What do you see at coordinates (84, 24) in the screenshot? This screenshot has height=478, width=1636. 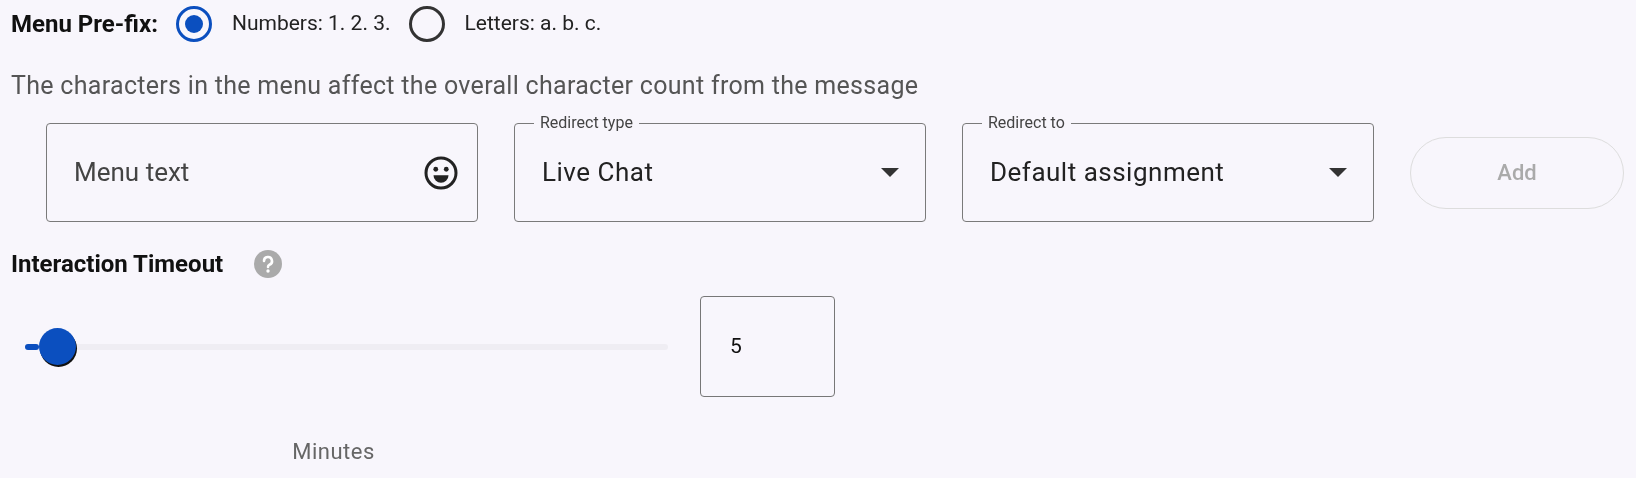 I see `menu-prefix-label: Menu Pre-fix:` at bounding box center [84, 24].